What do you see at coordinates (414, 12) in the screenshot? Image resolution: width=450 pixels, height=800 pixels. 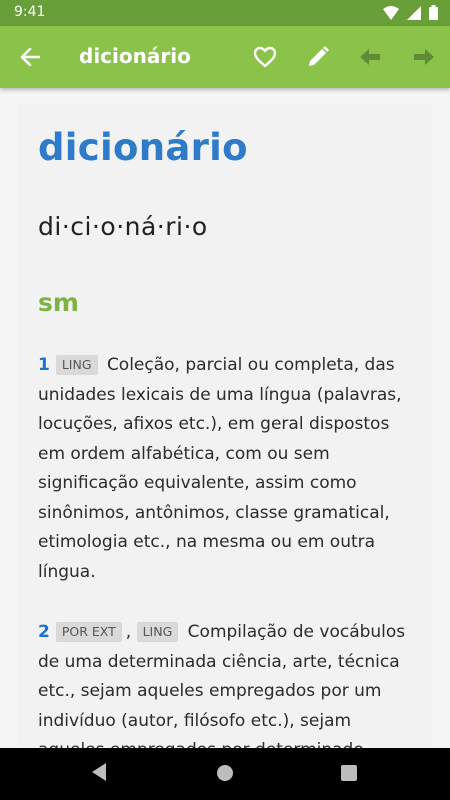 I see `signal-icon` at bounding box center [414, 12].